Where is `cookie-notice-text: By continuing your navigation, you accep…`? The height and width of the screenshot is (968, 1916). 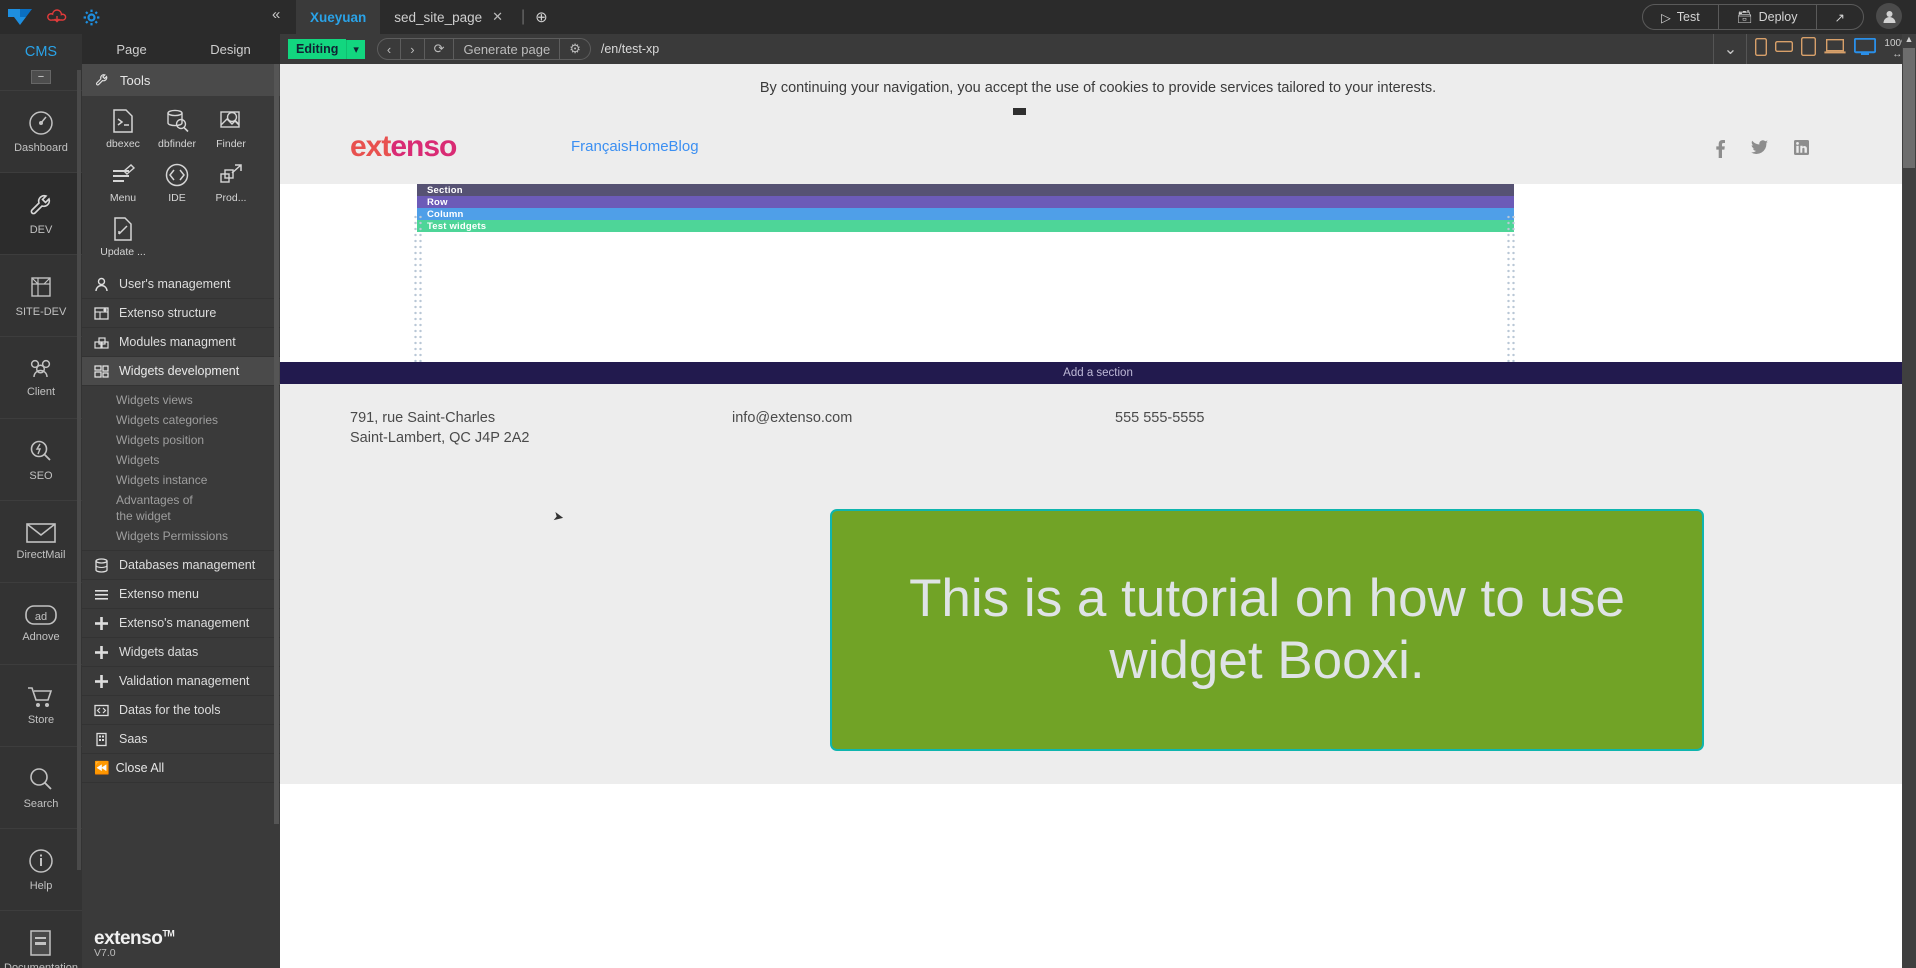
cookie-notice-text: By continuing your navigation, you accep… is located at coordinates (1098, 88).